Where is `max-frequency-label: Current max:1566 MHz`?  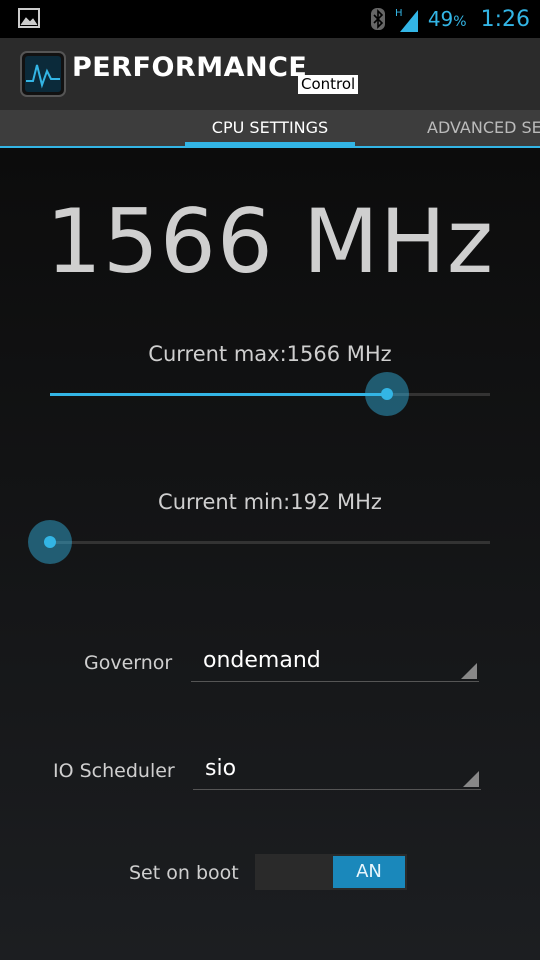 max-frequency-label: Current max:1566 MHz is located at coordinates (270, 354).